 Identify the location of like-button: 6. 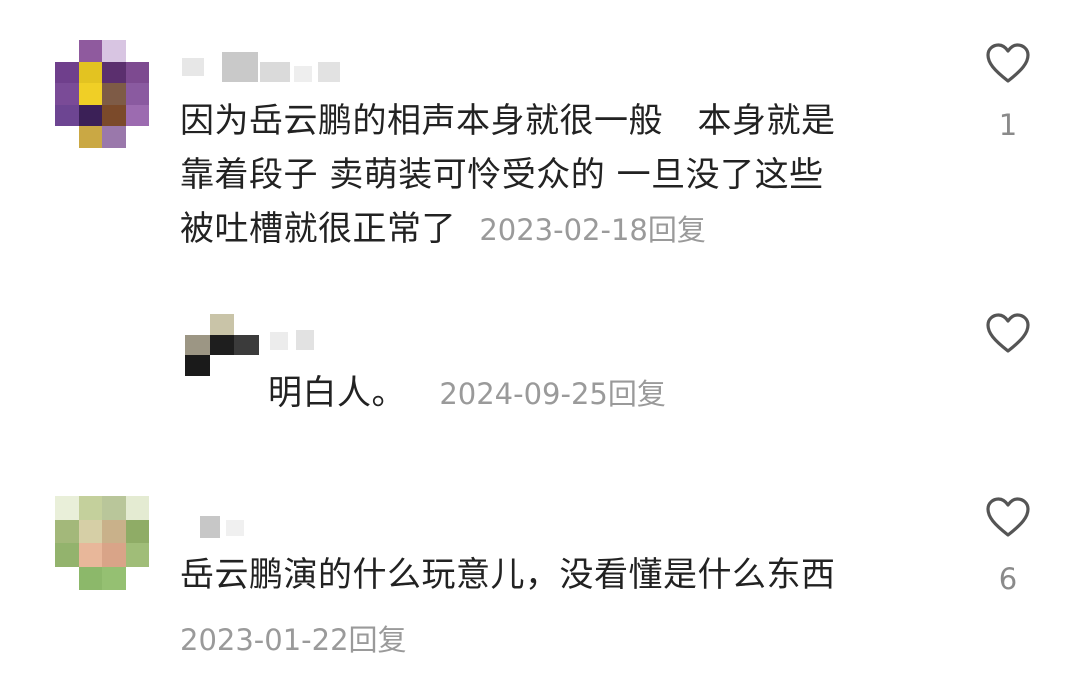
(1008, 546).